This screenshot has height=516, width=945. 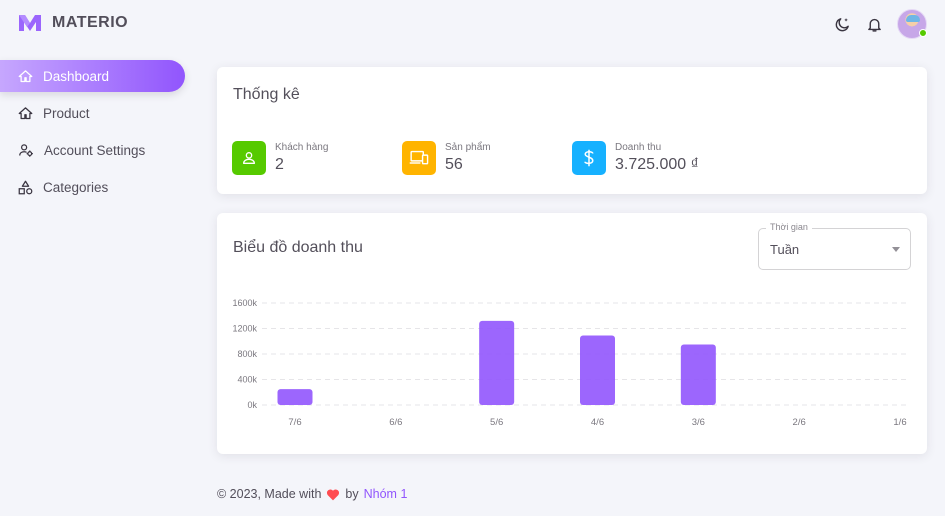 What do you see at coordinates (352, 494) in the screenshot?
I see `footer-by: by` at bounding box center [352, 494].